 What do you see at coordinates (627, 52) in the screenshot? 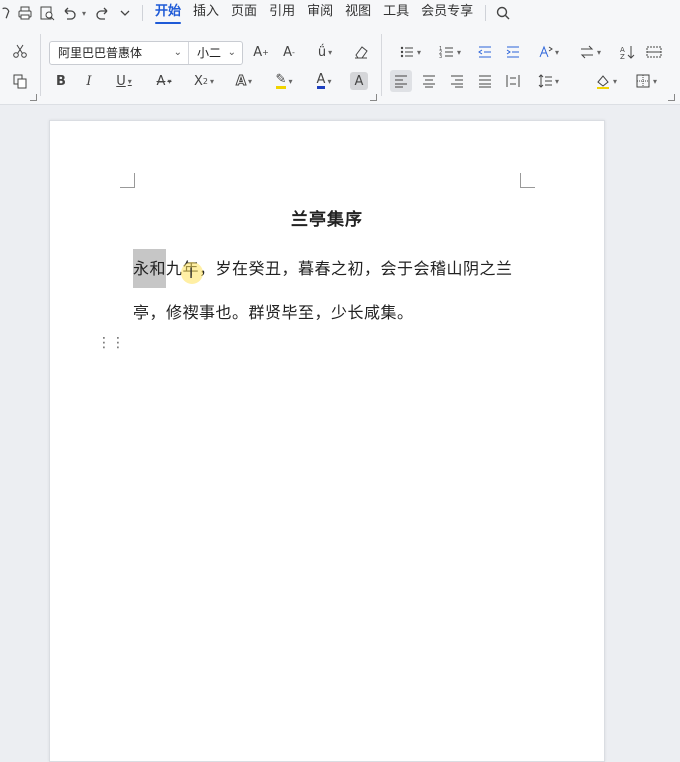
I see `sort-icon: AZ` at bounding box center [627, 52].